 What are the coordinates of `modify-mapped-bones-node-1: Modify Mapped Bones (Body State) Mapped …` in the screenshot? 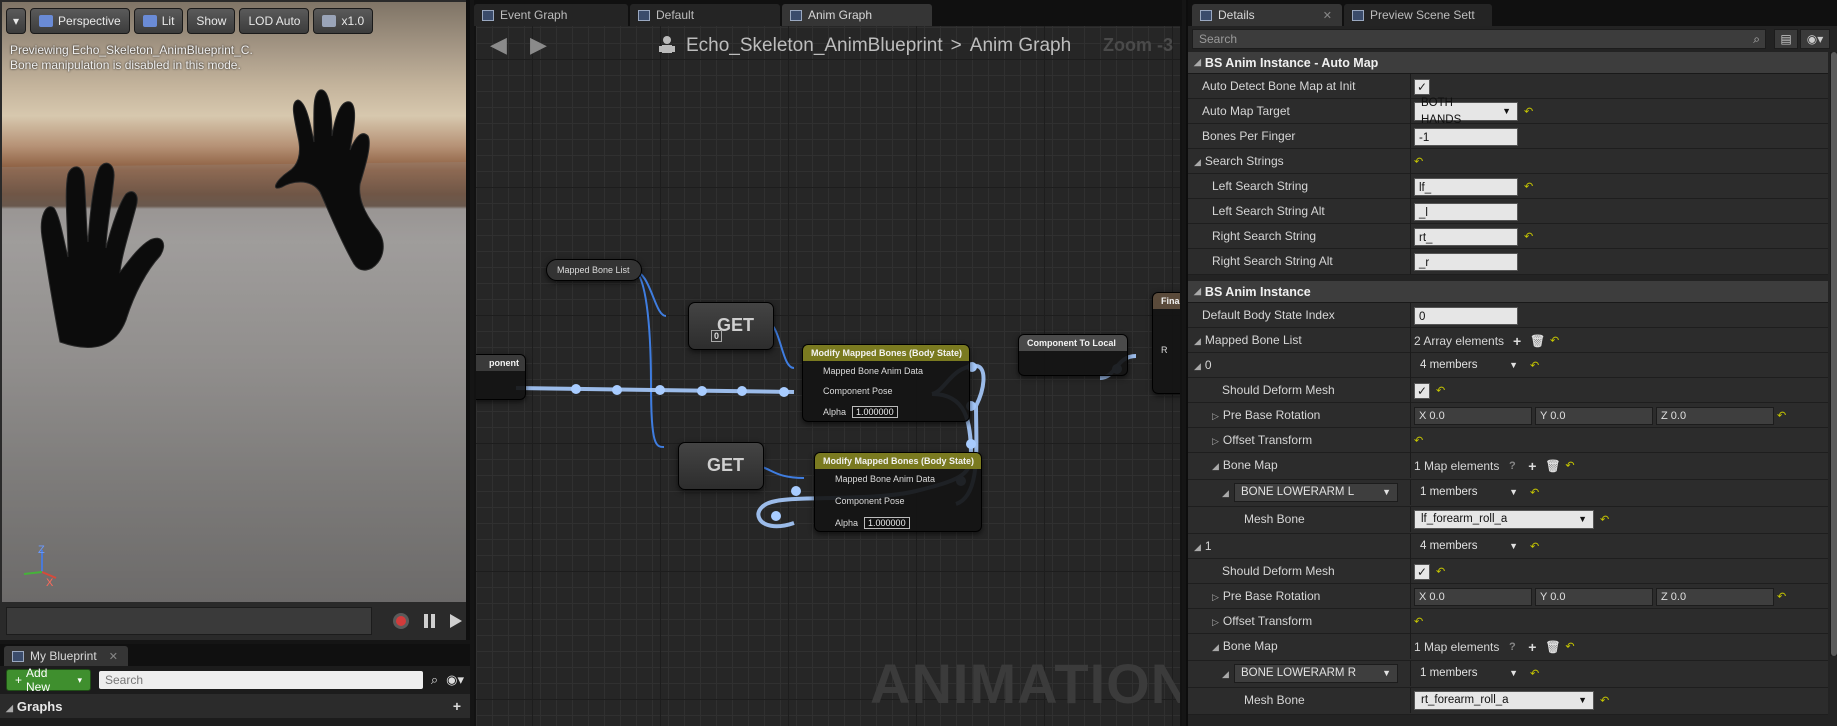 It's located at (886, 383).